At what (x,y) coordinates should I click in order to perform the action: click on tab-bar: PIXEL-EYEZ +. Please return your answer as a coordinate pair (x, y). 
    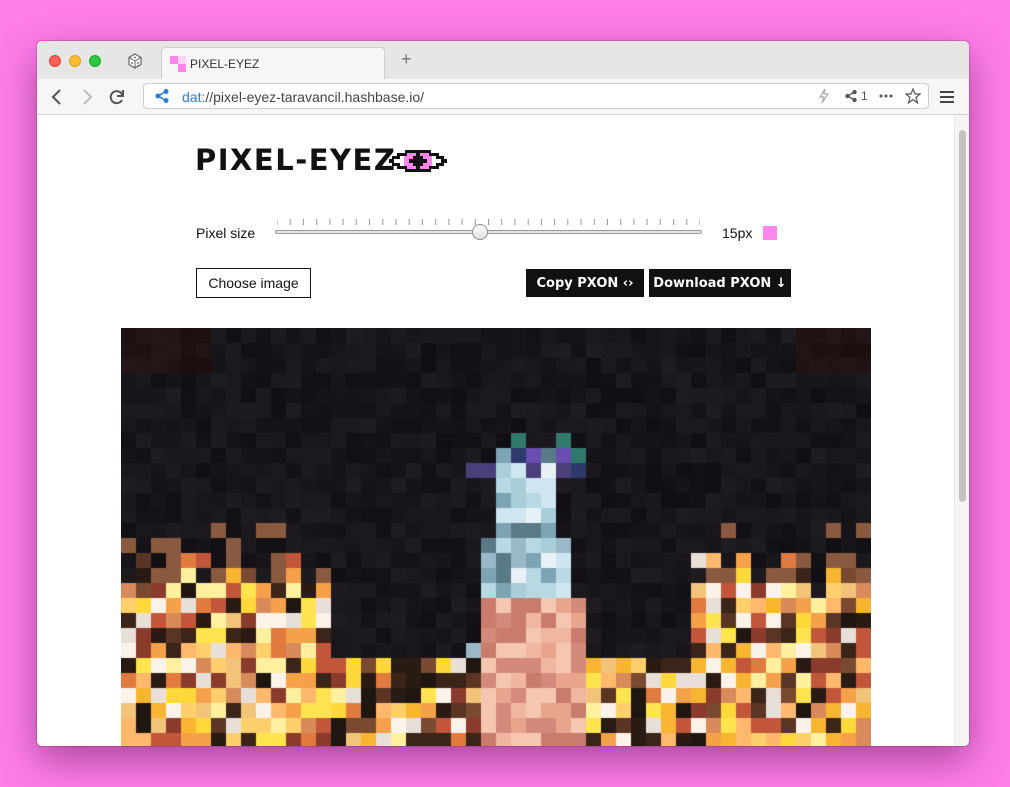
    Looking at the image, I should click on (503, 60).